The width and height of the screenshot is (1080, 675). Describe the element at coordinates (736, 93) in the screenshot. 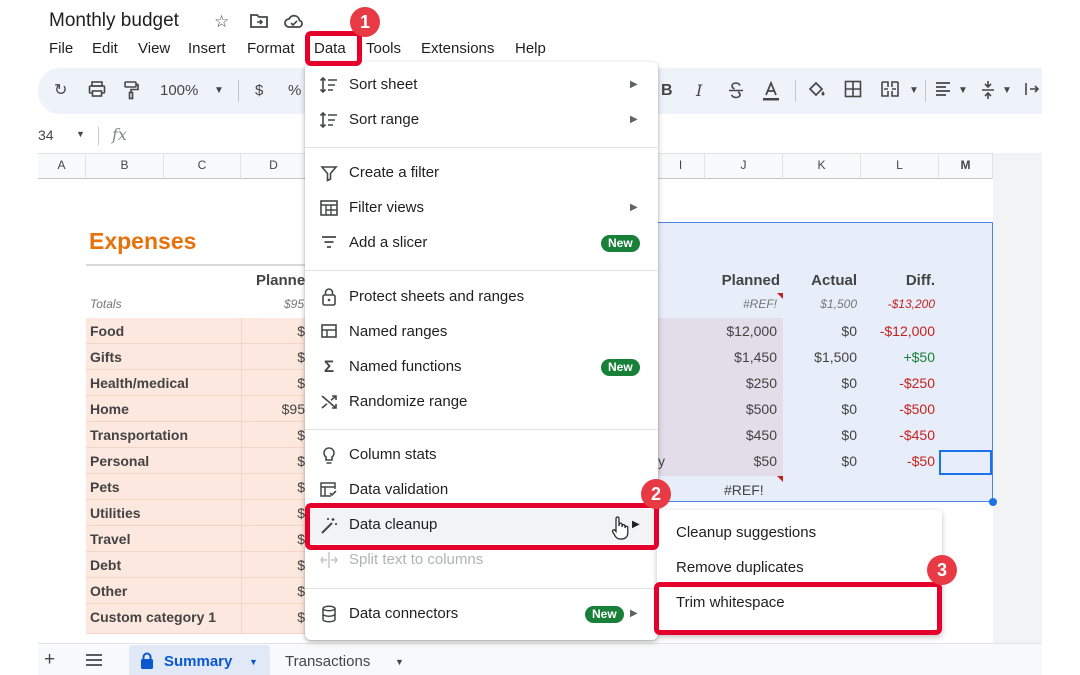

I see `strikethrough-icon` at that location.